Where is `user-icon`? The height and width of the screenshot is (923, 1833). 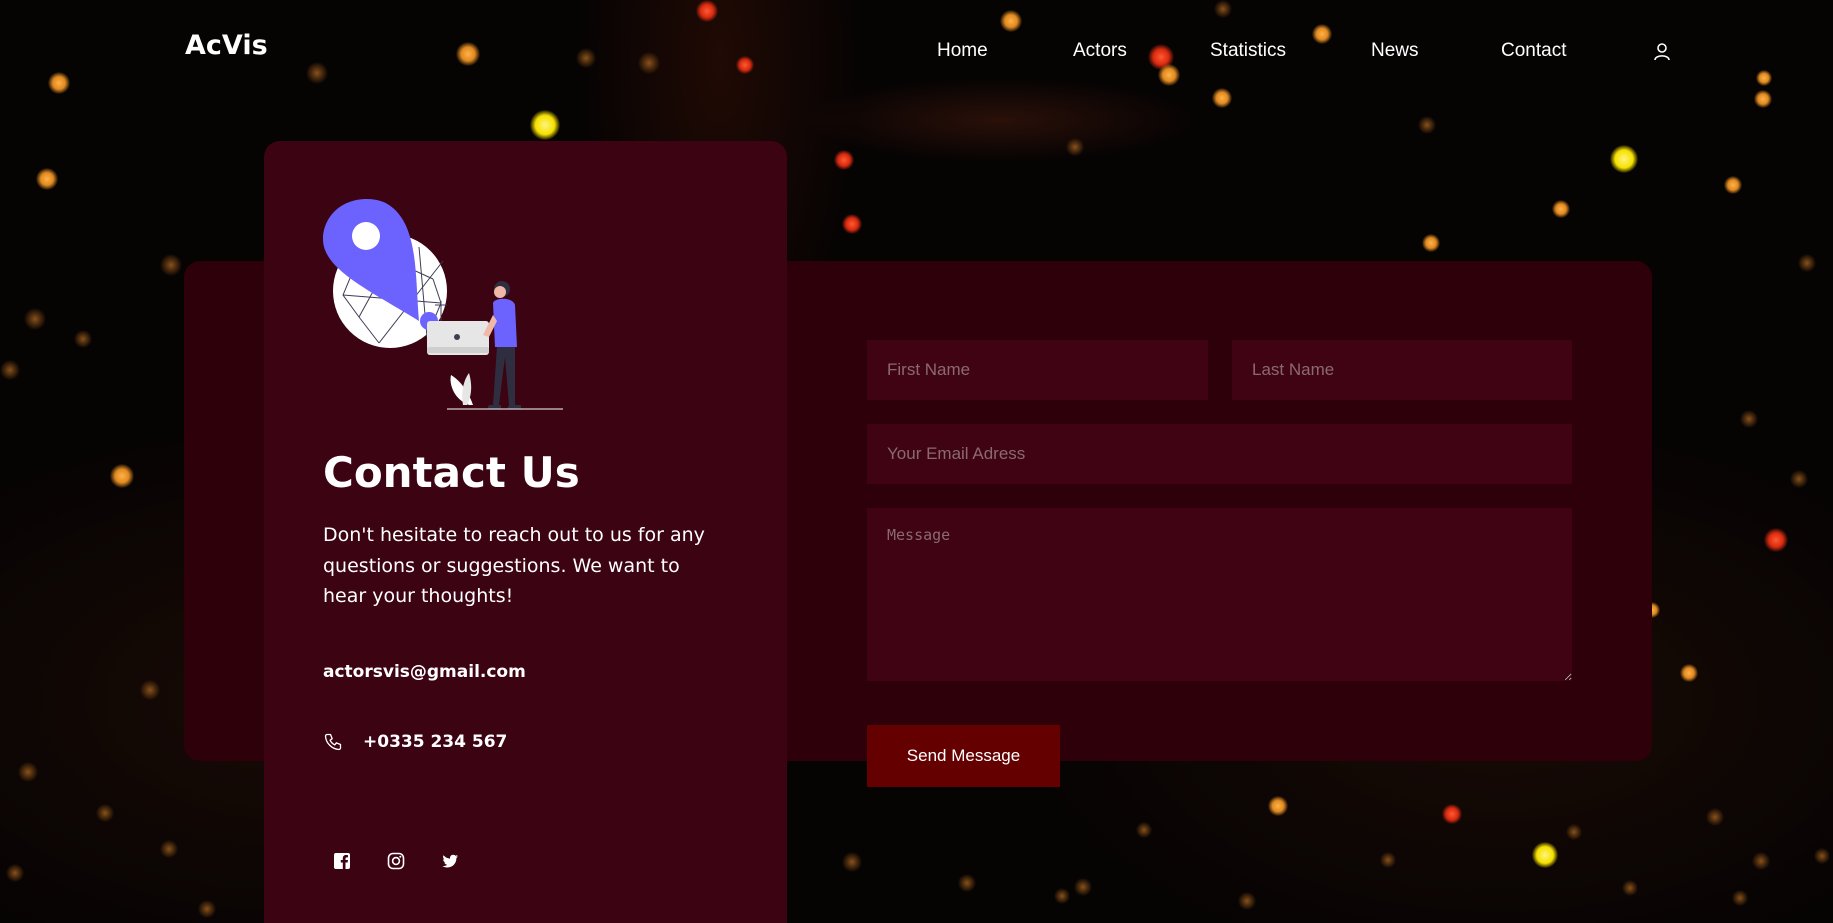 user-icon is located at coordinates (1662, 52).